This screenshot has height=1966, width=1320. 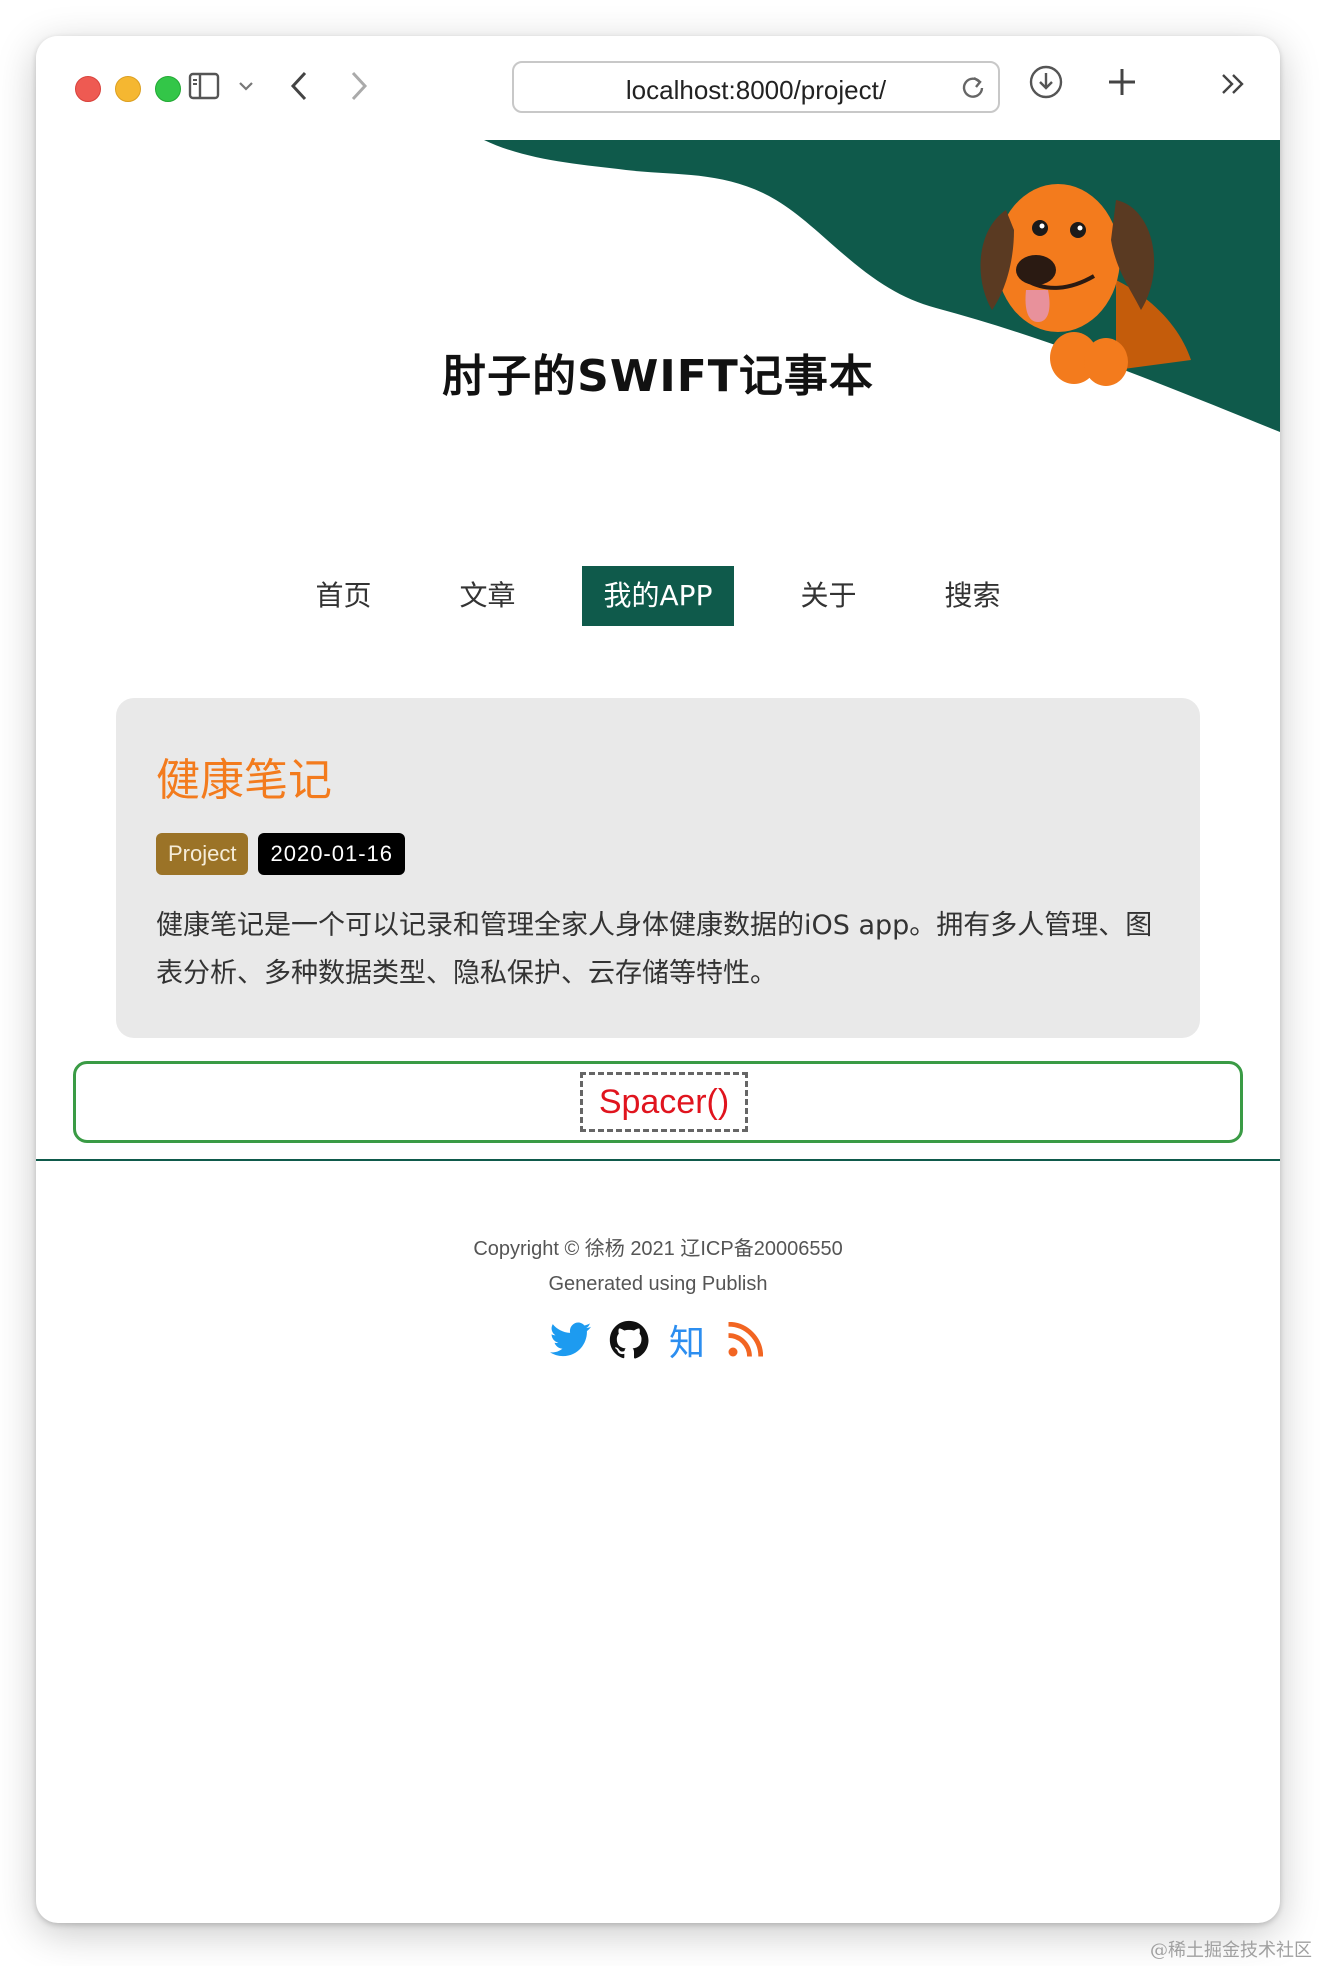 I want to click on footer-social-links: 知, so click(x=658, y=1341).